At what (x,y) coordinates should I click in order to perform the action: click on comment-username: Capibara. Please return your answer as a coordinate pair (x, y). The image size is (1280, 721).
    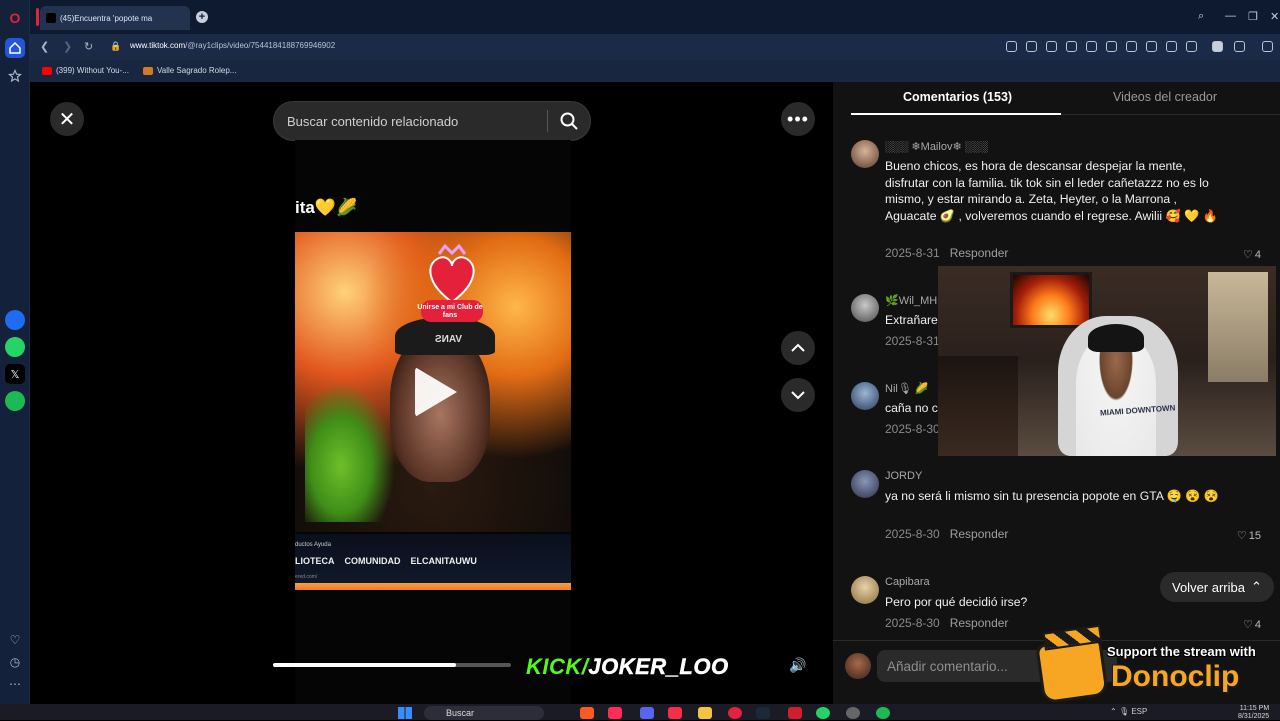
    Looking at the image, I should click on (907, 582).